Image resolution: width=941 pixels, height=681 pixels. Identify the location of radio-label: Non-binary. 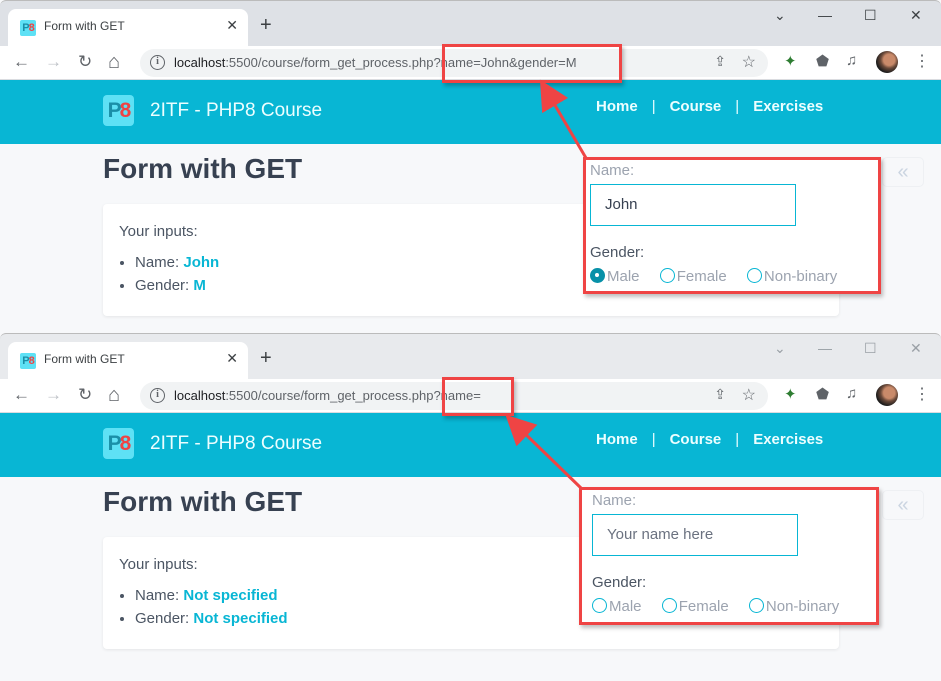
(800, 276).